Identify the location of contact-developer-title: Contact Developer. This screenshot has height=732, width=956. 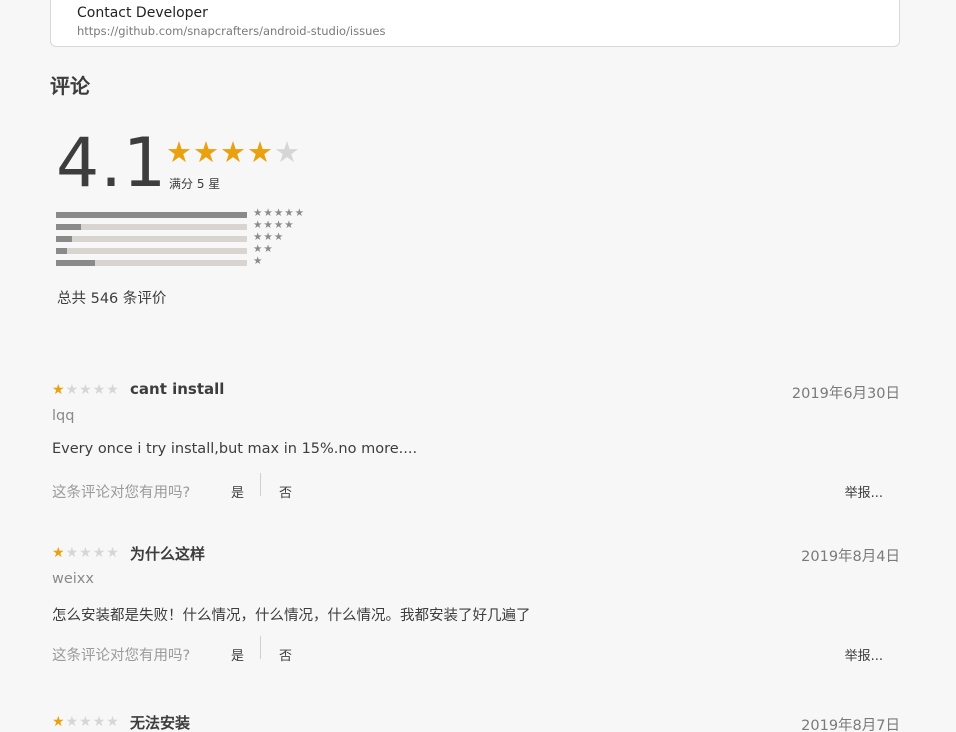
(142, 13).